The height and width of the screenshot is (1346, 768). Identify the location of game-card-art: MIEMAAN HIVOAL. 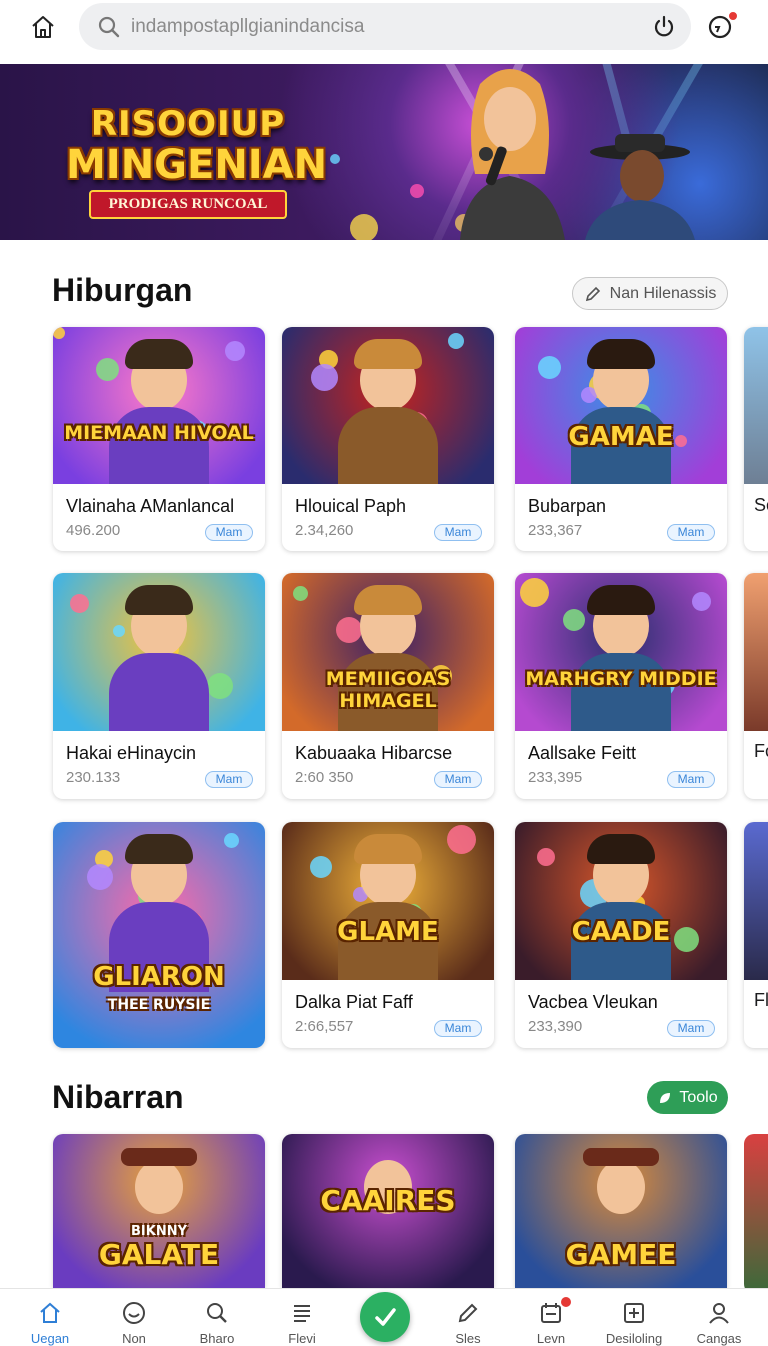
(159, 405).